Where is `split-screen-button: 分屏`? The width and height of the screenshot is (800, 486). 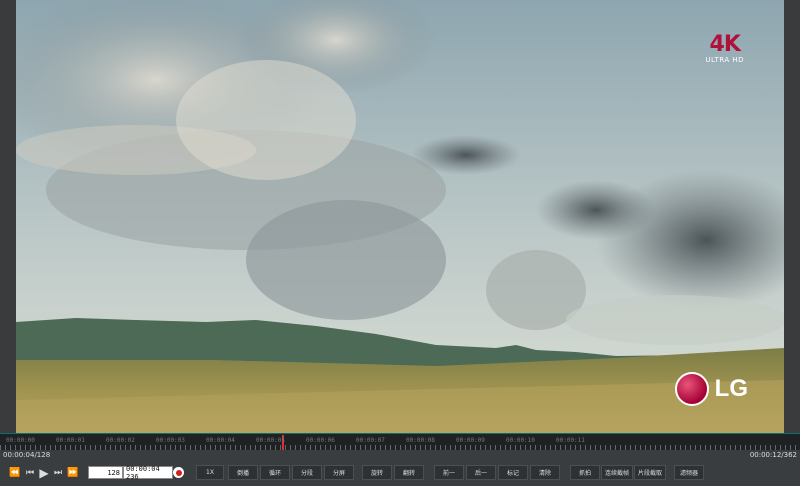
split-screen-button: 分屏 is located at coordinates (339, 472).